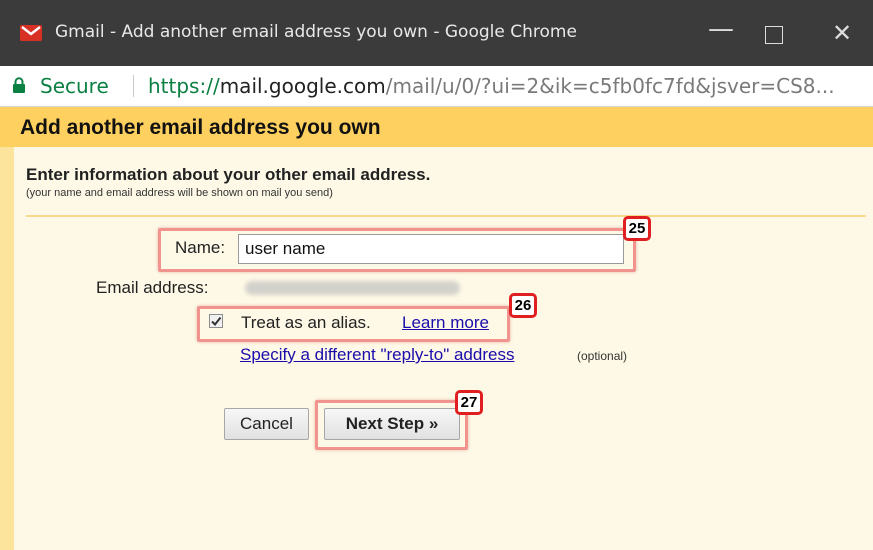 The image size is (873, 550). What do you see at coordinates (774, 35) in the screenshot?
I see `maximize-button` at bounding box center [774, 35].